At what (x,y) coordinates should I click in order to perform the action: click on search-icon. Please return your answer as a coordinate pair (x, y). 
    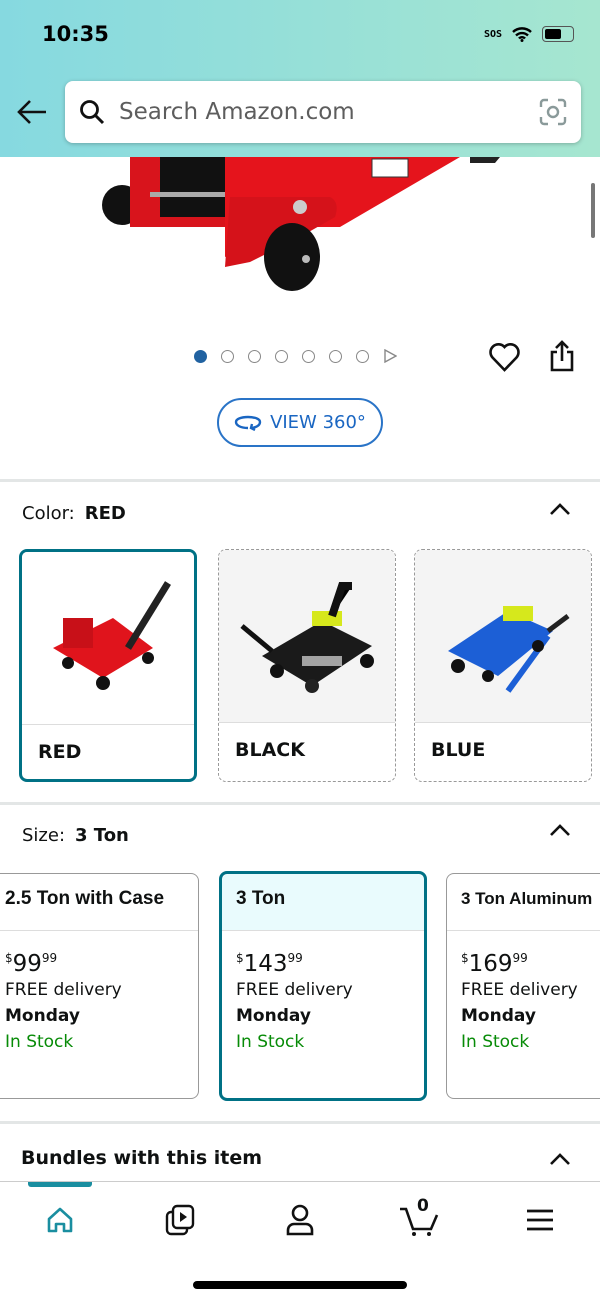
    Looking at the image, I should click on (92, 112).